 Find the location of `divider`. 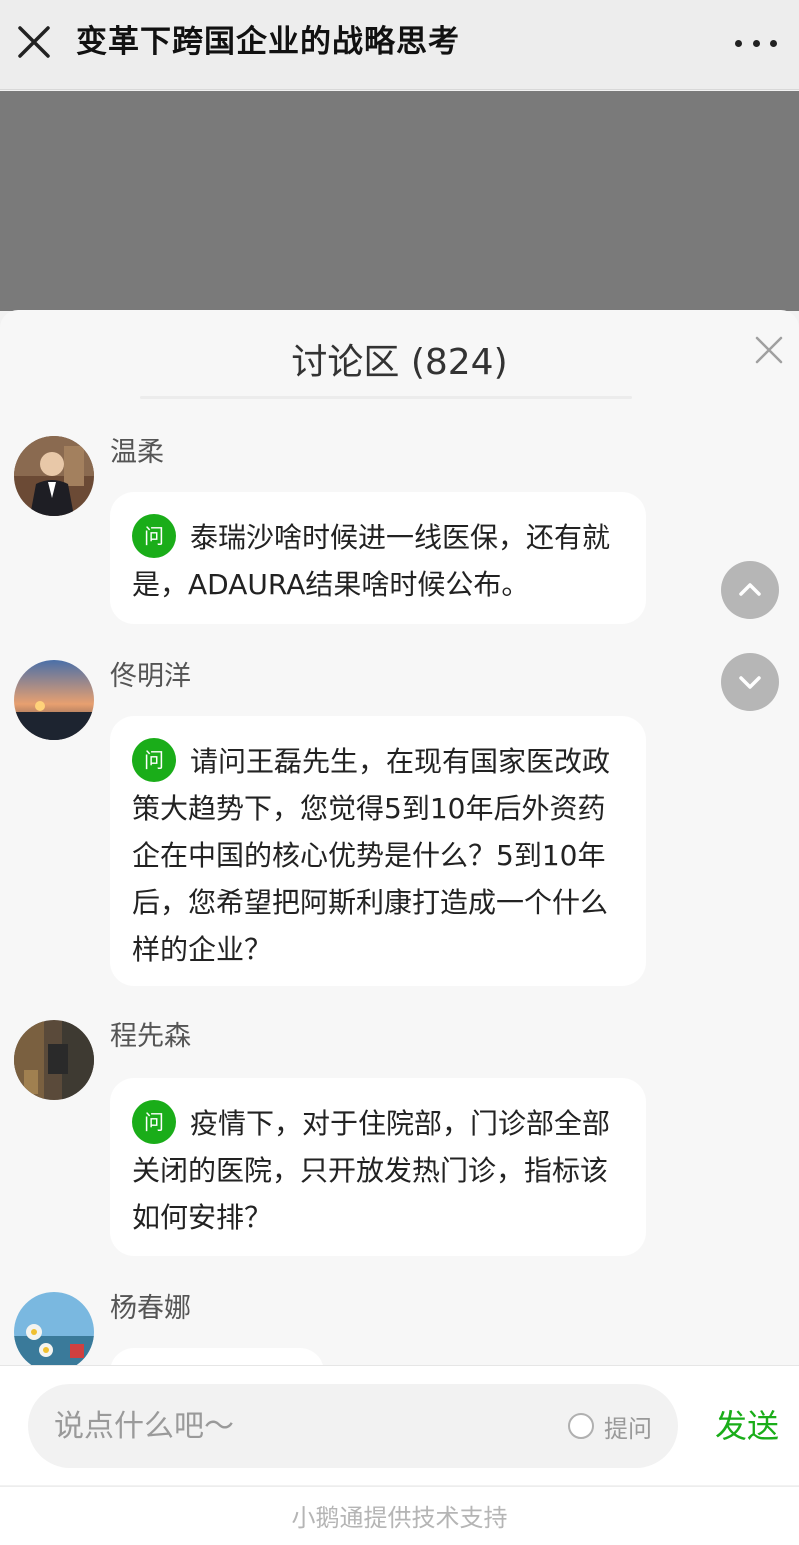

divider is located at coordinates (386, 397).